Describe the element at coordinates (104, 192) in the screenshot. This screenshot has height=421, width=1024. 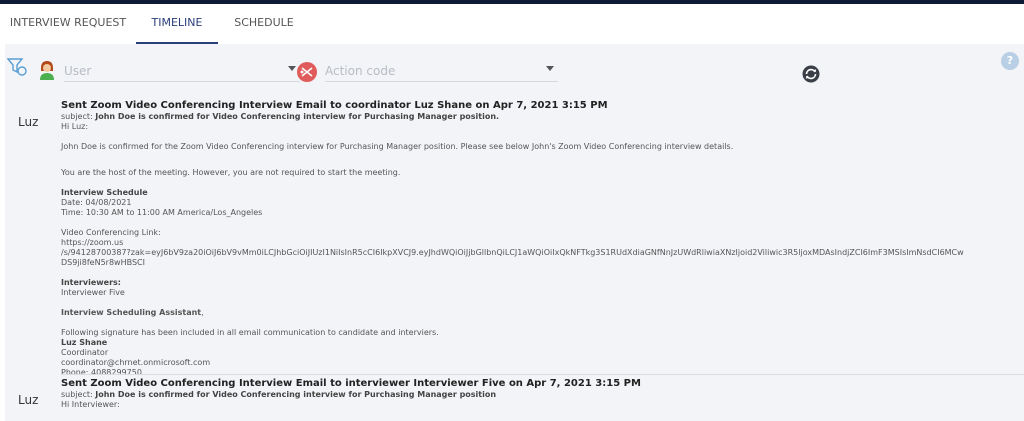
I see `schedule-heading: Interview Schedule` at that location.